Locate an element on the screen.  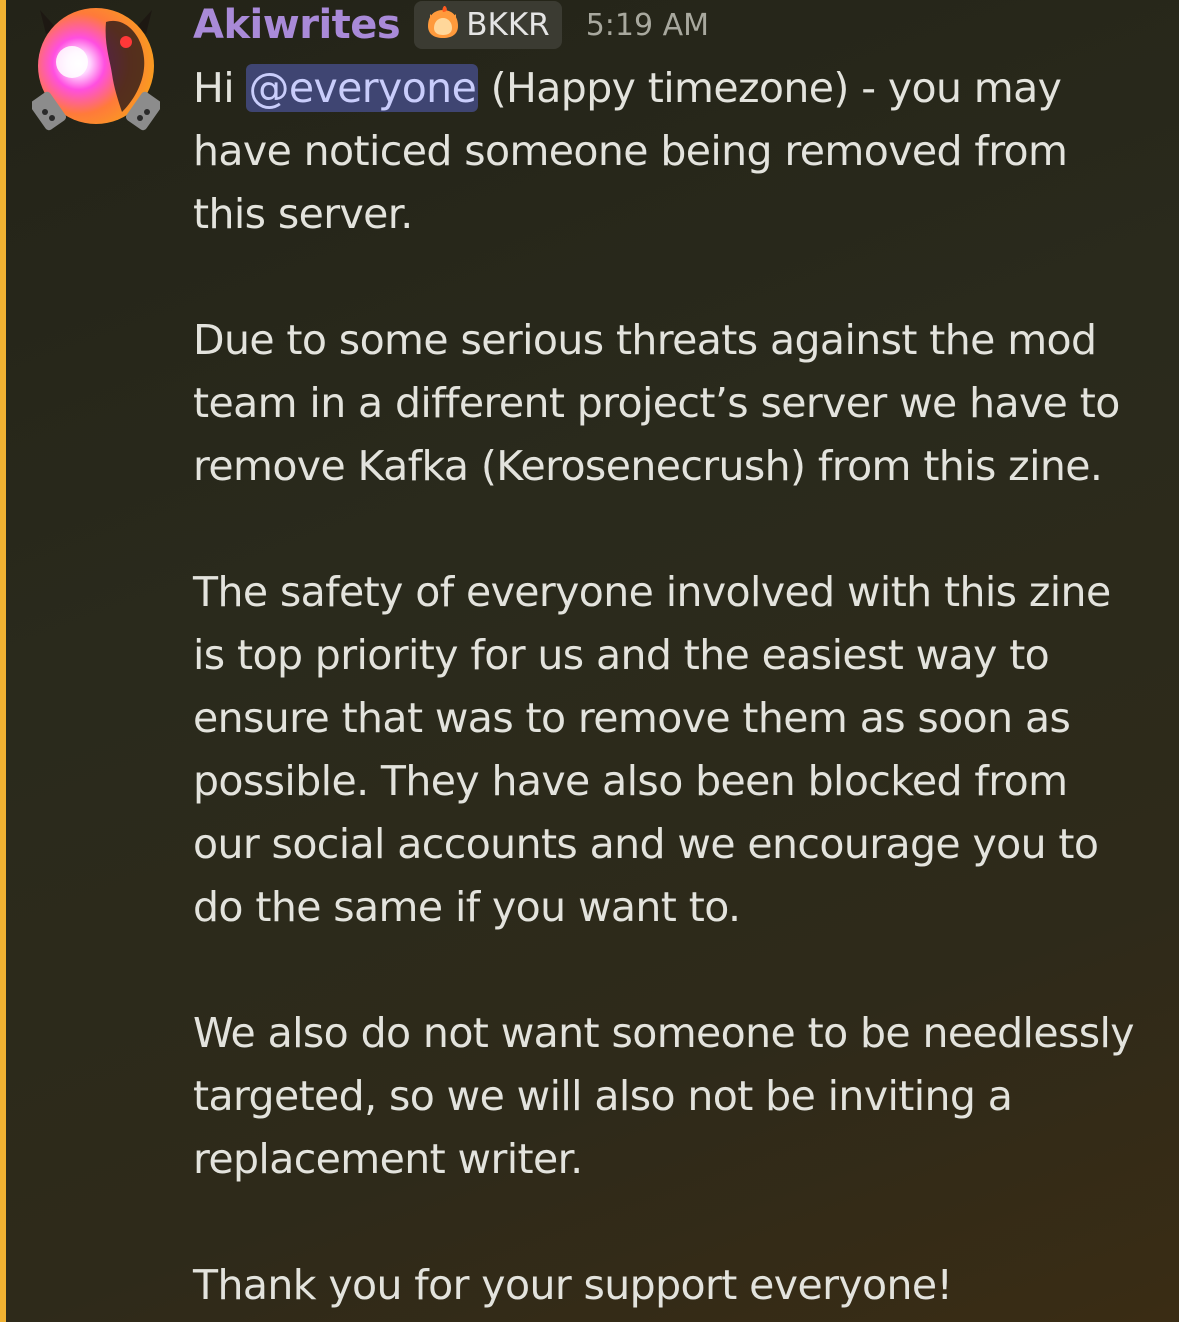
message-line: replacement writer. is located at coordinates (388, 1159).